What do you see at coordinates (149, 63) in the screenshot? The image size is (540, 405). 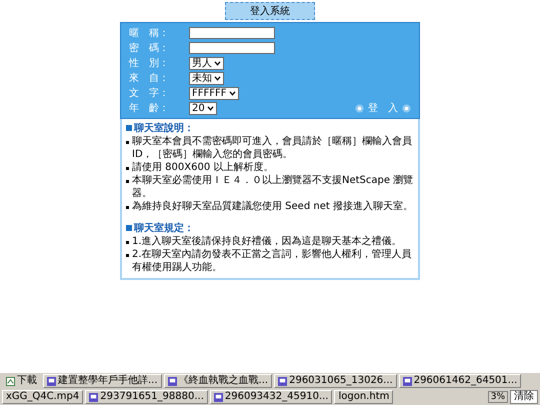 I see `field-label: 性 別：` at bounding box center [149, 63].